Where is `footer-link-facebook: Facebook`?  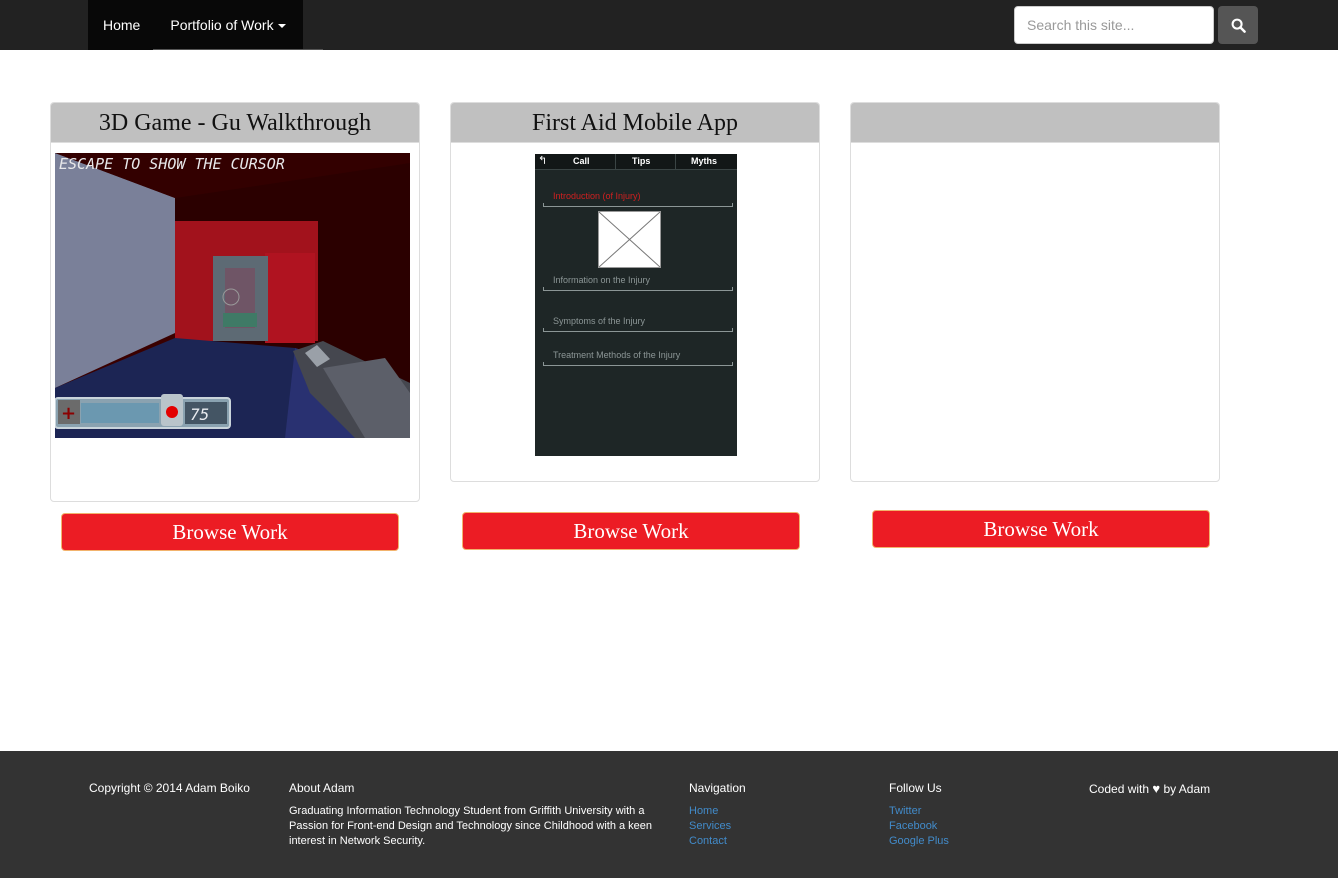 footer-link-facebook: Facebook is located at coordinates (919, 826).